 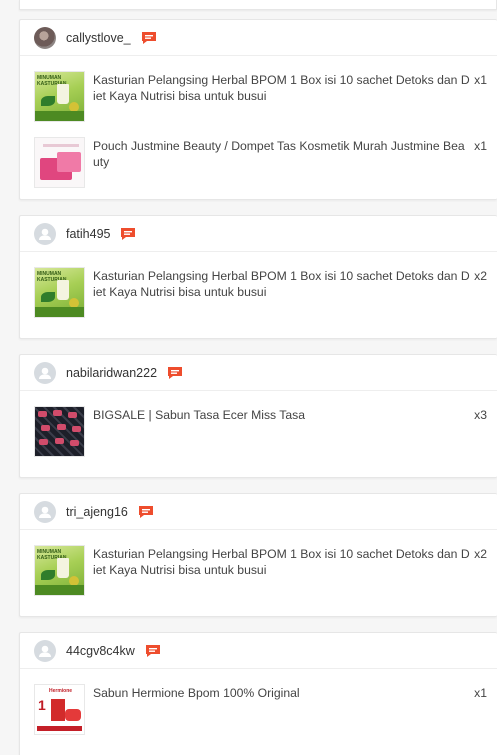 I want to click on buyer-header: tri_ajeng16, so click(x=258, y=512).